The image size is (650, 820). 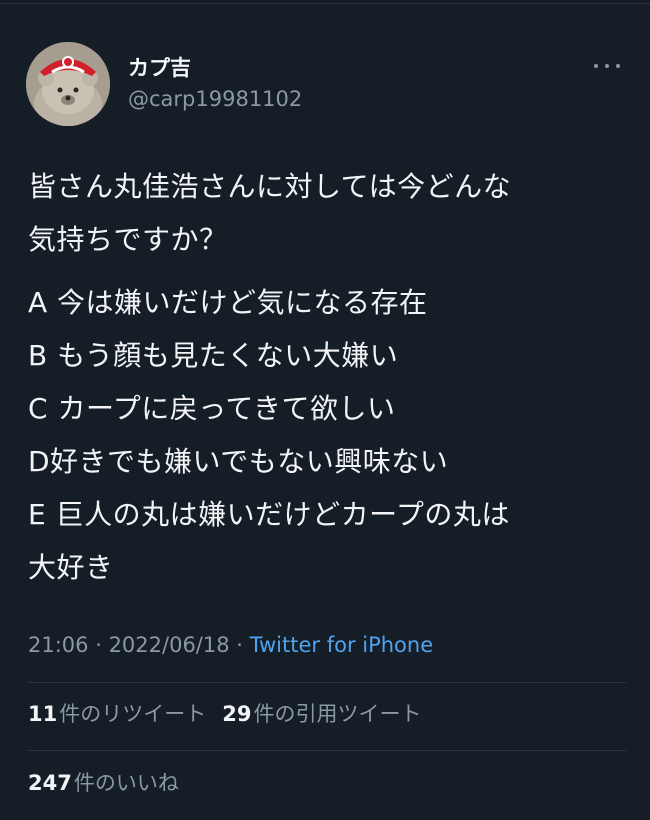 What do you see at coordinates (269, 514) in the screenshot?
I see `tweet-line: E 巨人の丸は嫌いだけどカープの丸は` at bounding box center [269, 514].